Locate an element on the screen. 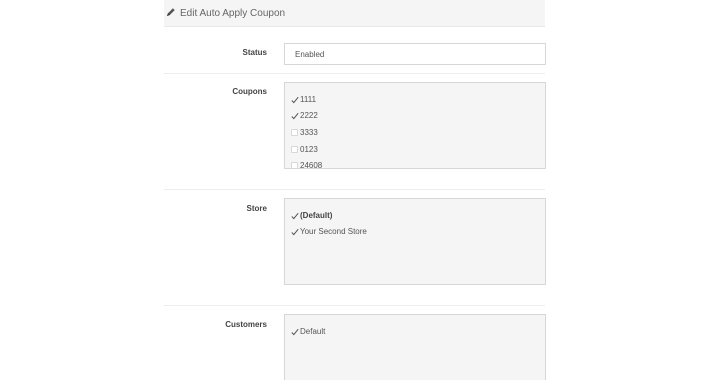 The height and width of the screenshot is (380, 710). coupon-item-0123: 0123 is located at coordinates (304, 149).